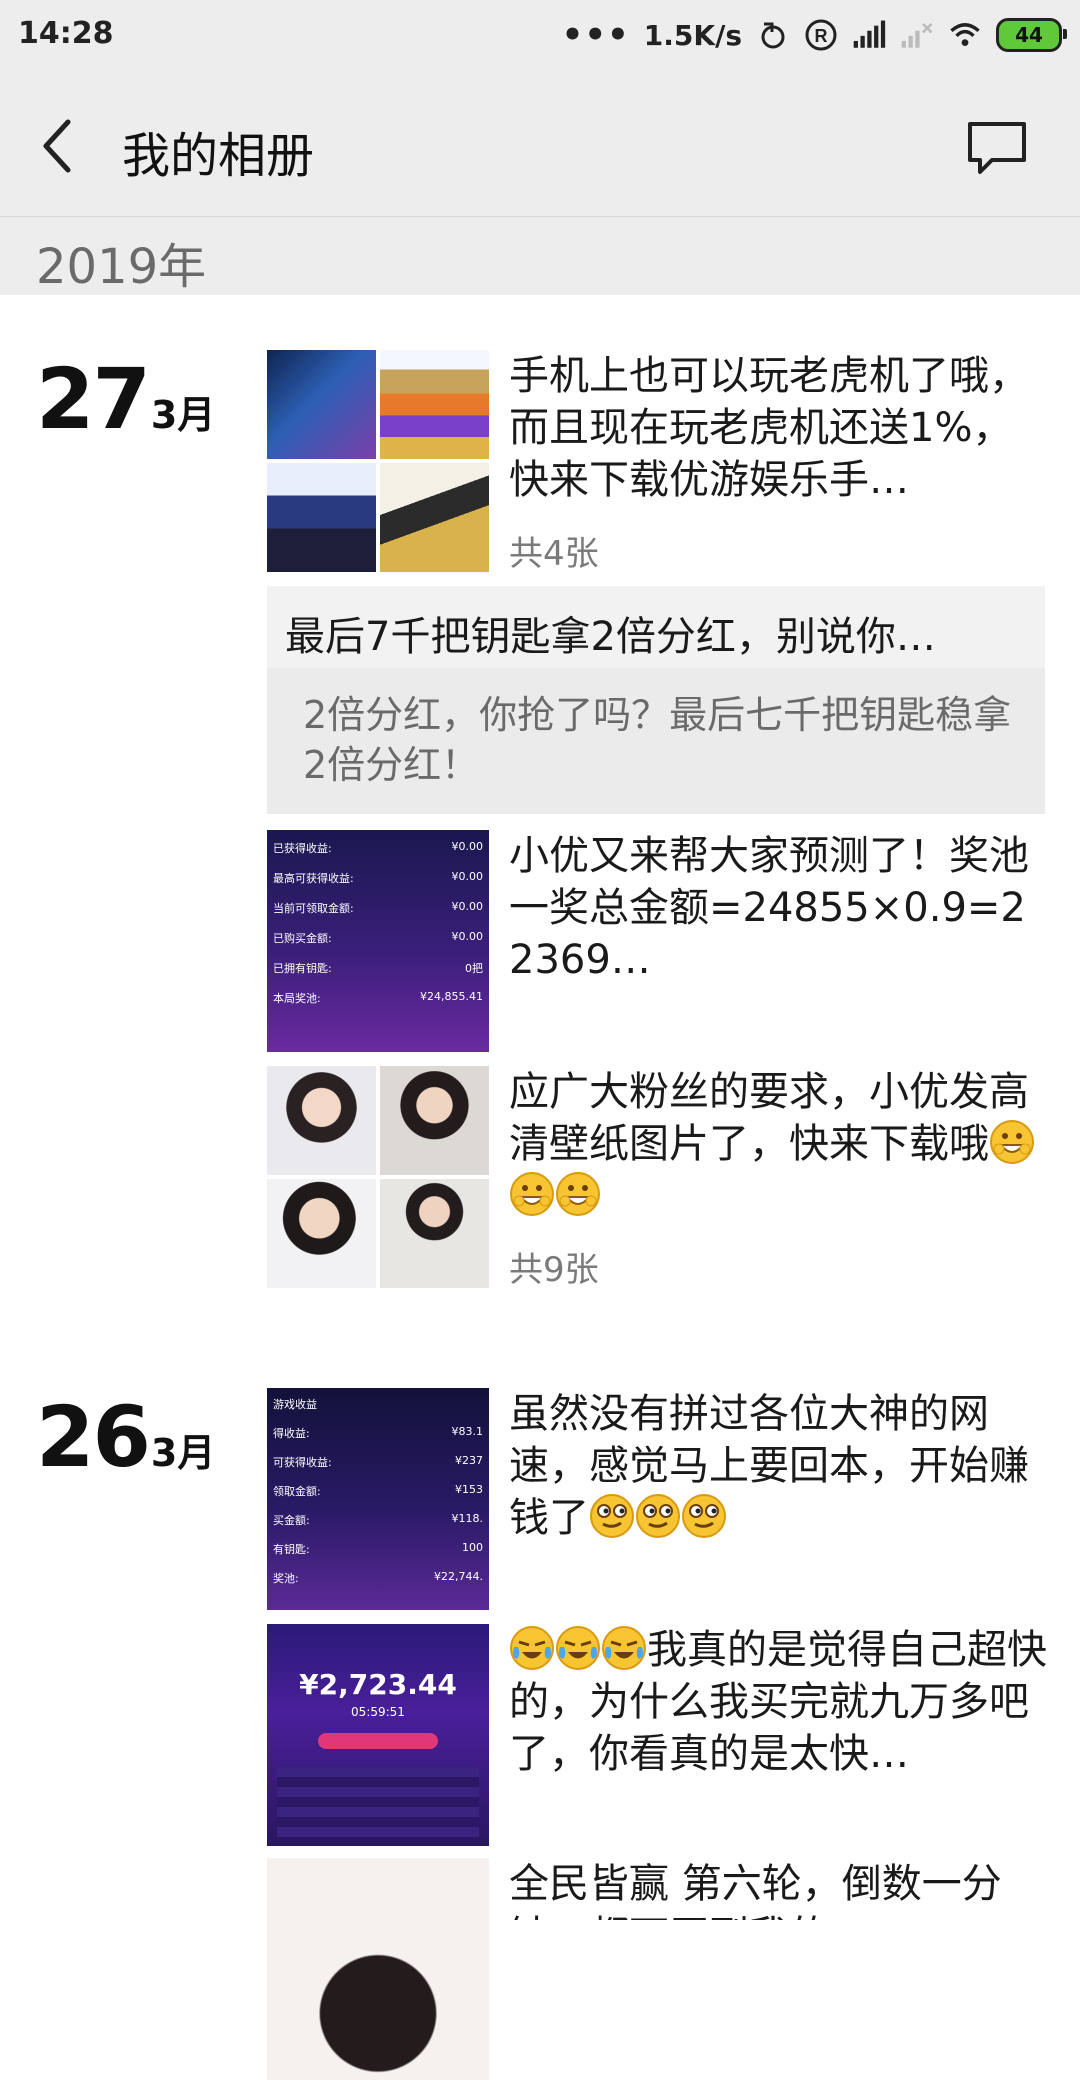 The height and width of the screenshot is (2080, 1080). I want to click on jackpot-amount: ¥2,723.44, so click(378, 1684).